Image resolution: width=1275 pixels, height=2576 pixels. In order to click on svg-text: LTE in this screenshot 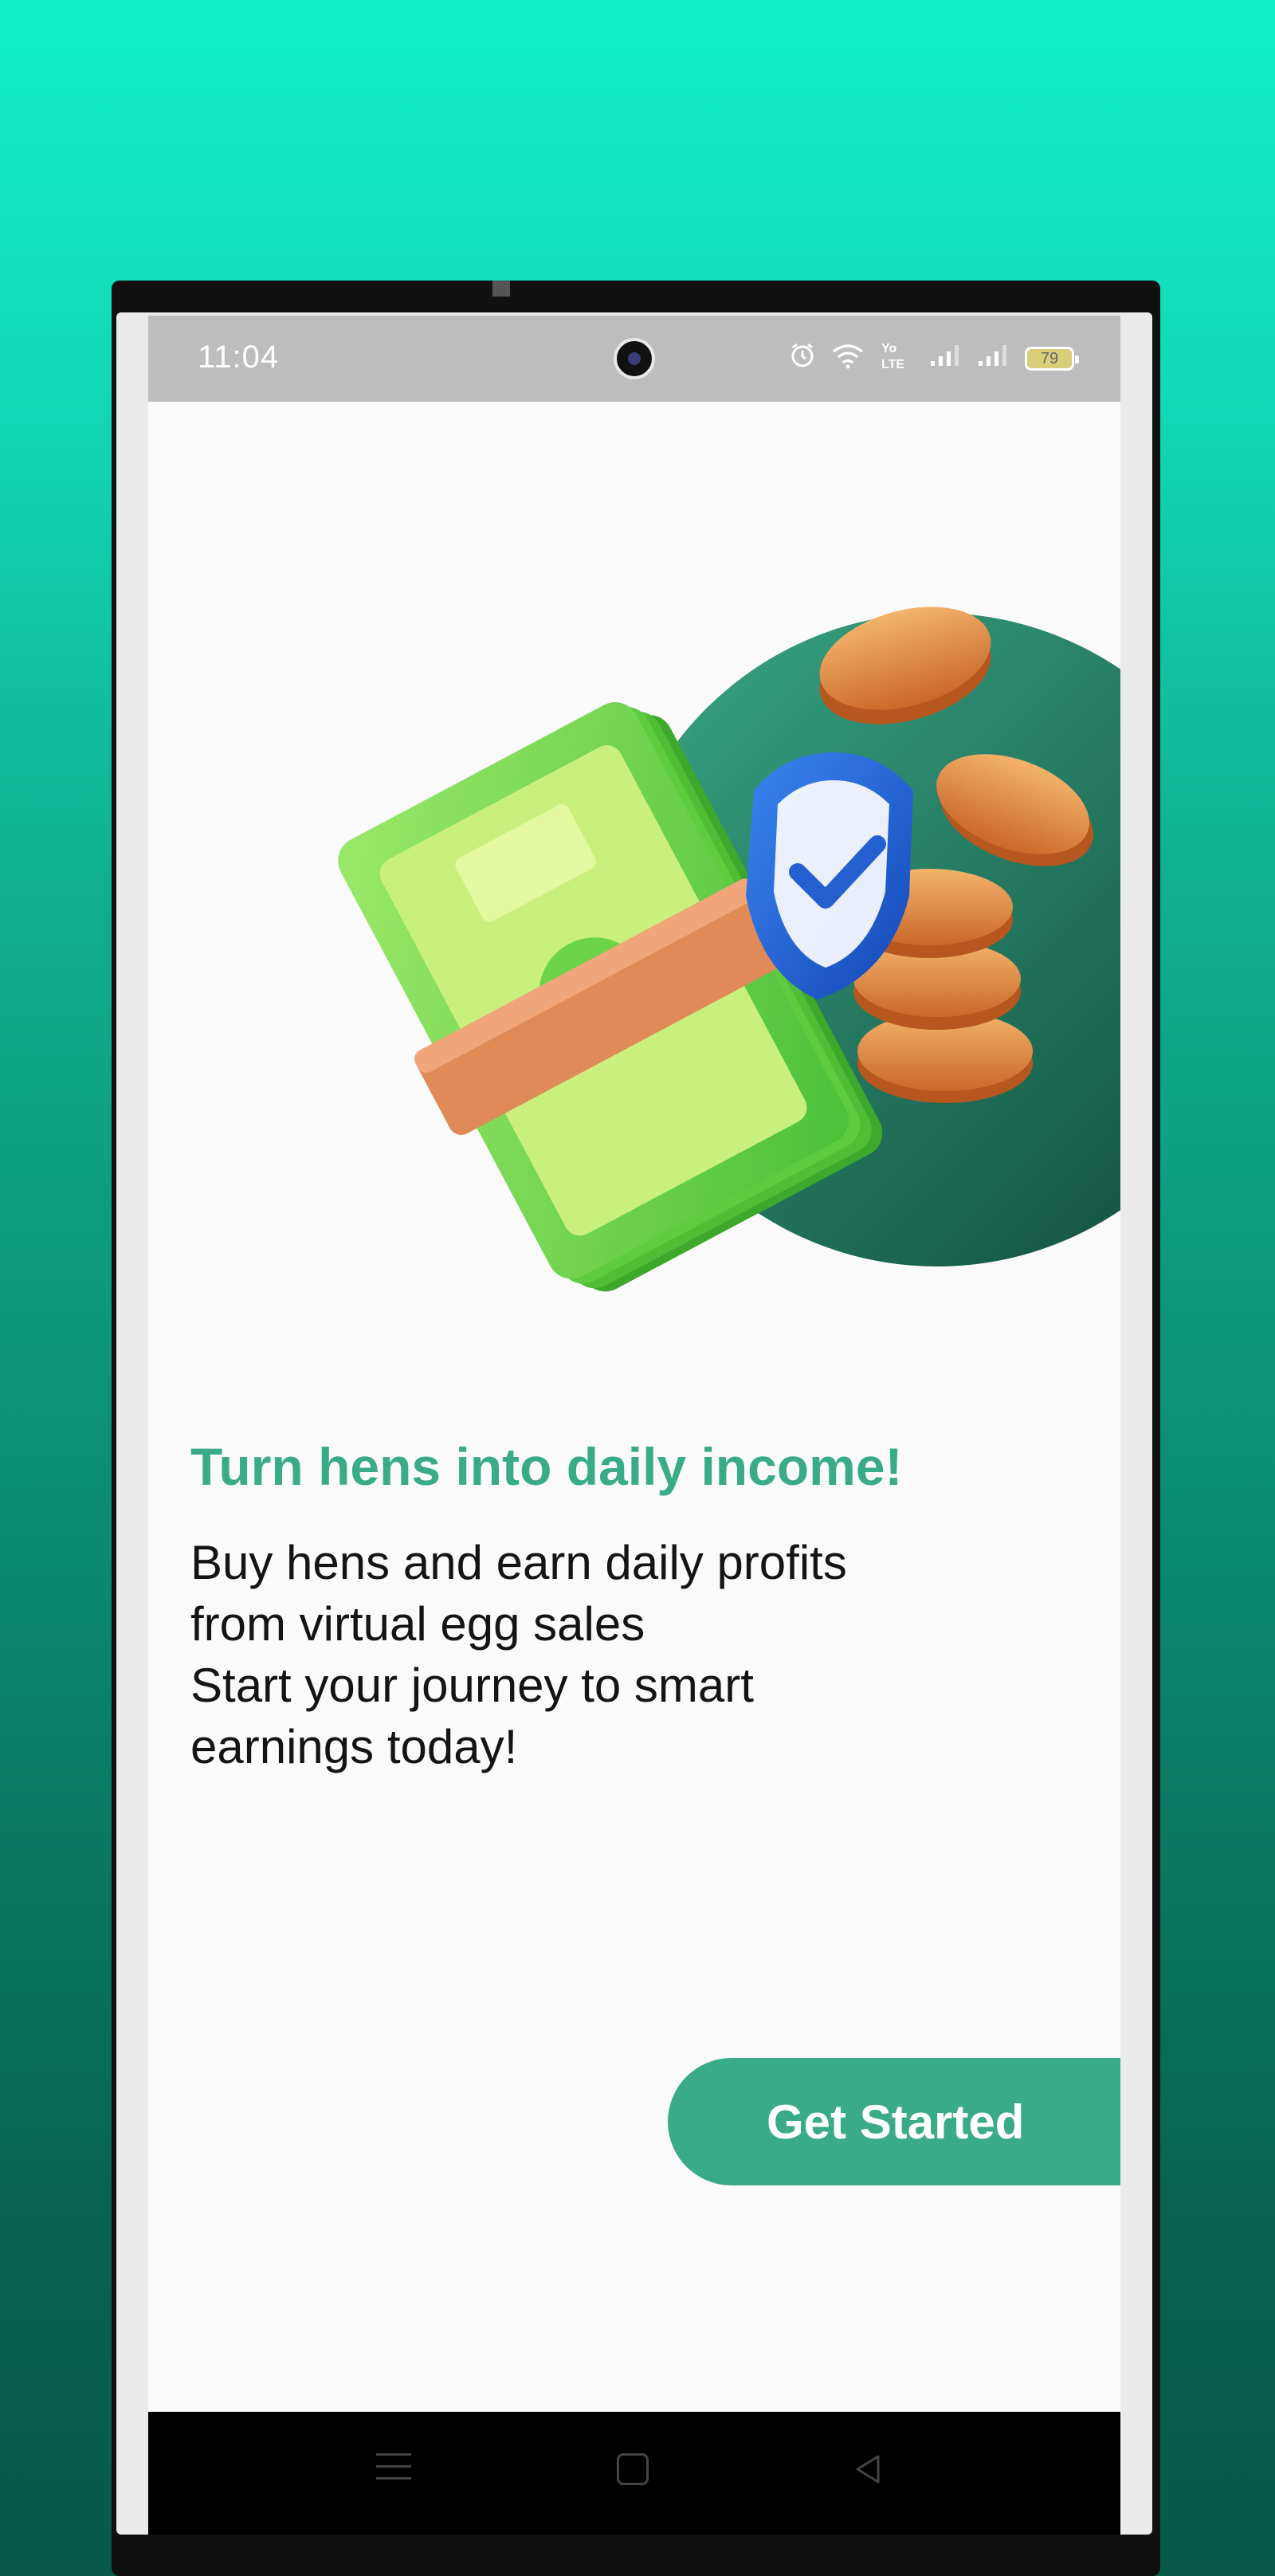, I will do `click(892, 364)`.